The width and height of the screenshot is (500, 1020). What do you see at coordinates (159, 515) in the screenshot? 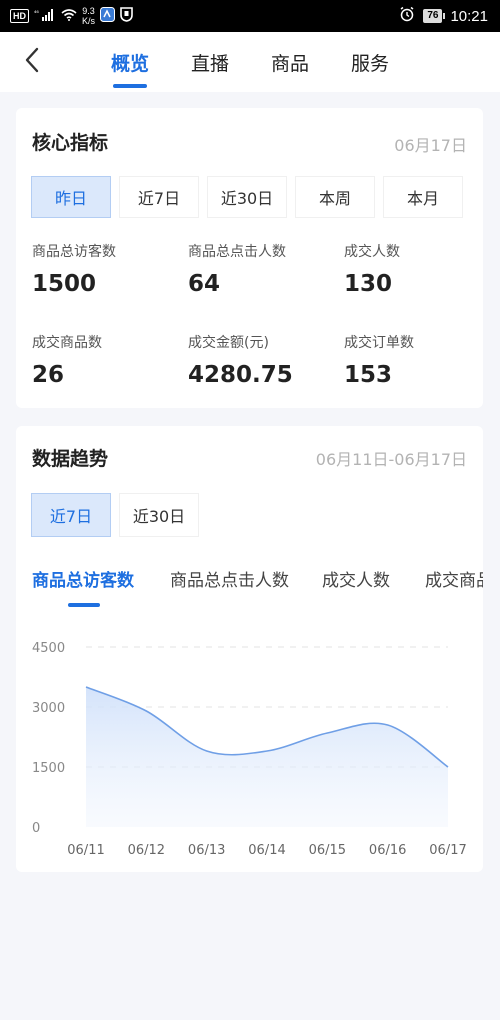
I see `trend-range-30-days: 近30日` at bounding box center [159, 515].